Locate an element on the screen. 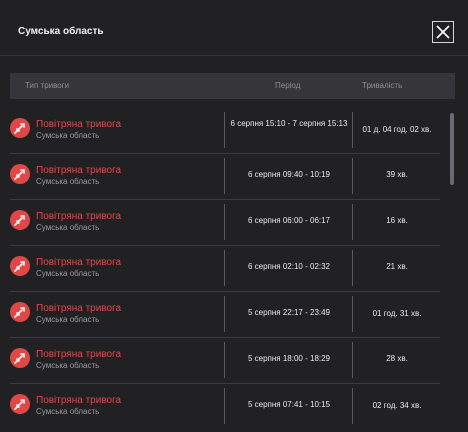  duration-value: 16 хв. is located at coordinates (397, 220).